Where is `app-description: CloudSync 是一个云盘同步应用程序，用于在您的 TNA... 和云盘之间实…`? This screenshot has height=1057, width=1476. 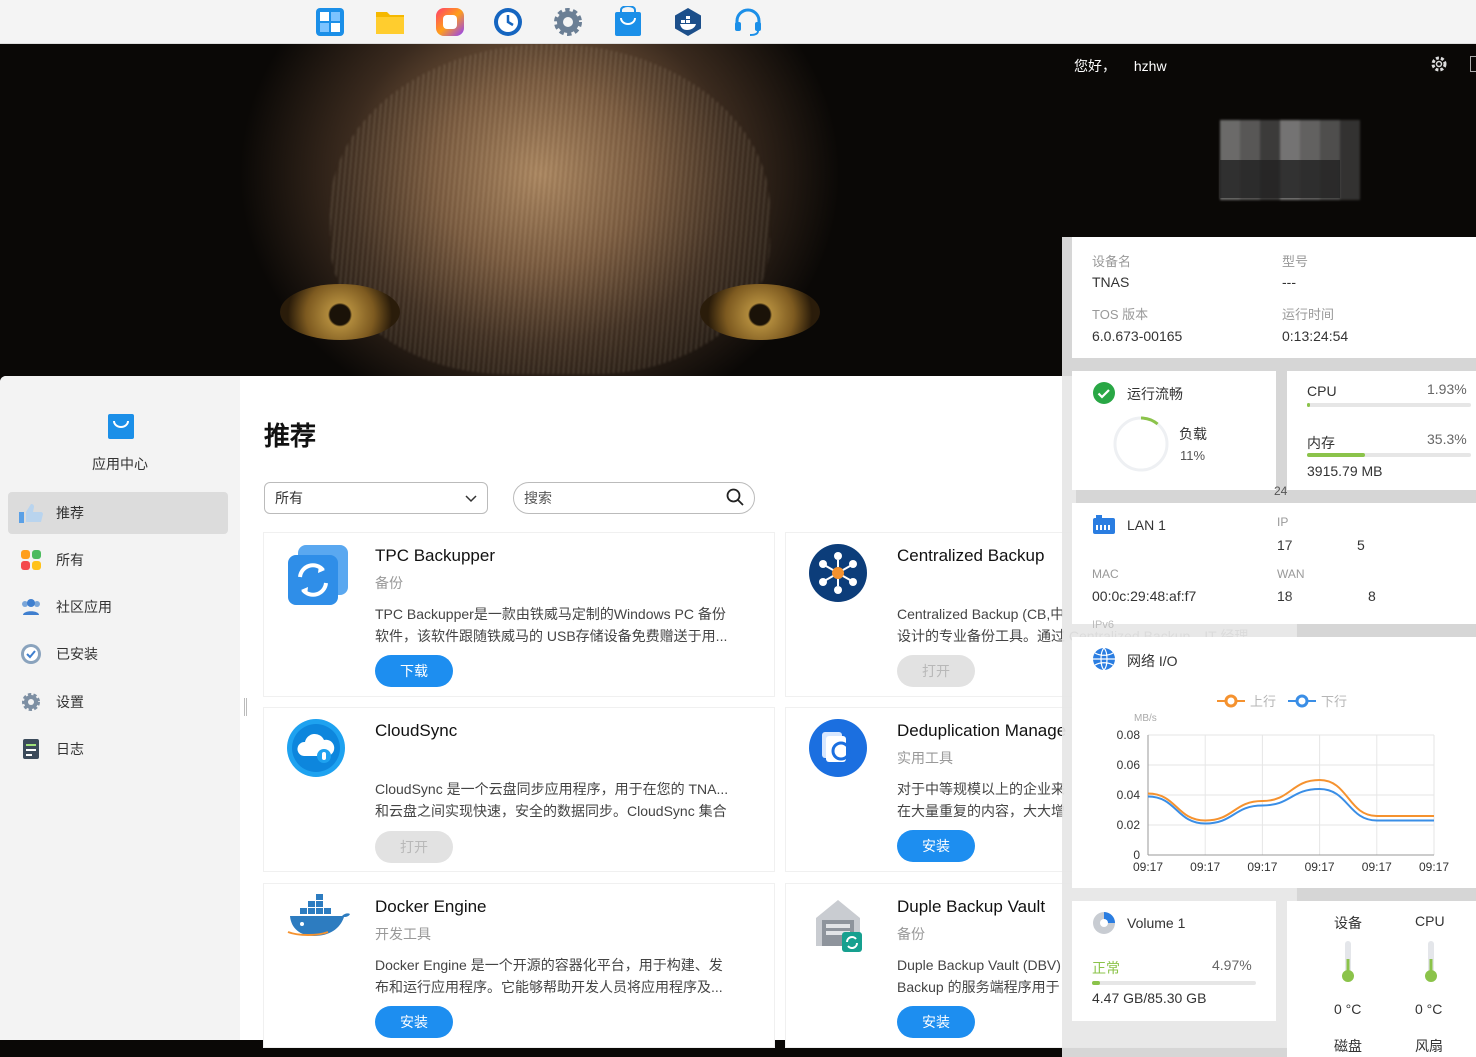 app-description: CloudSync 是一个云盘同步应用程序，用于在您的 TNA... 和云盘之间实… is located at coordinates (563, 800).